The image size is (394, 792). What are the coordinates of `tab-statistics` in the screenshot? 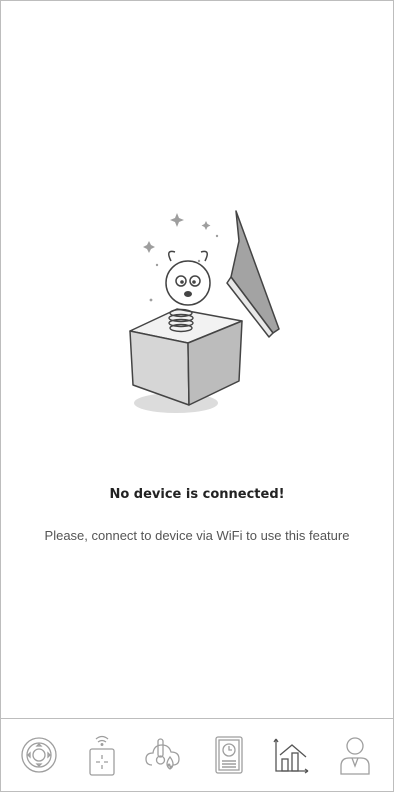 It's located at (292, 755).